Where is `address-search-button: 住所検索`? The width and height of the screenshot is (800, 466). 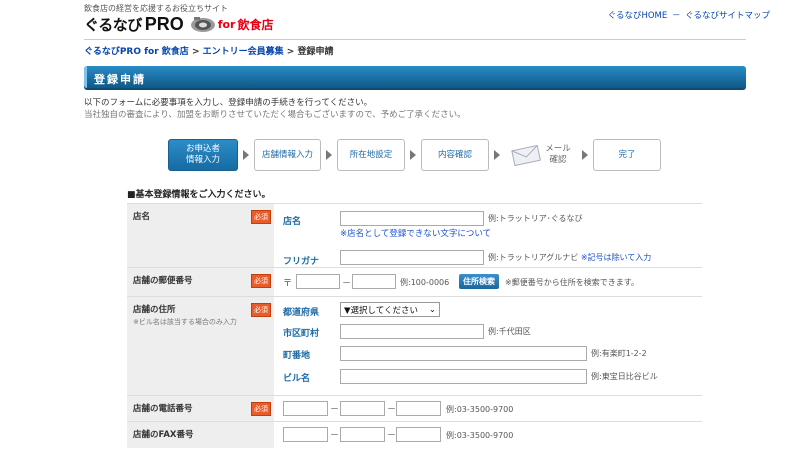
address-search-button: 住所検索 is located at coordinates (479, 281).